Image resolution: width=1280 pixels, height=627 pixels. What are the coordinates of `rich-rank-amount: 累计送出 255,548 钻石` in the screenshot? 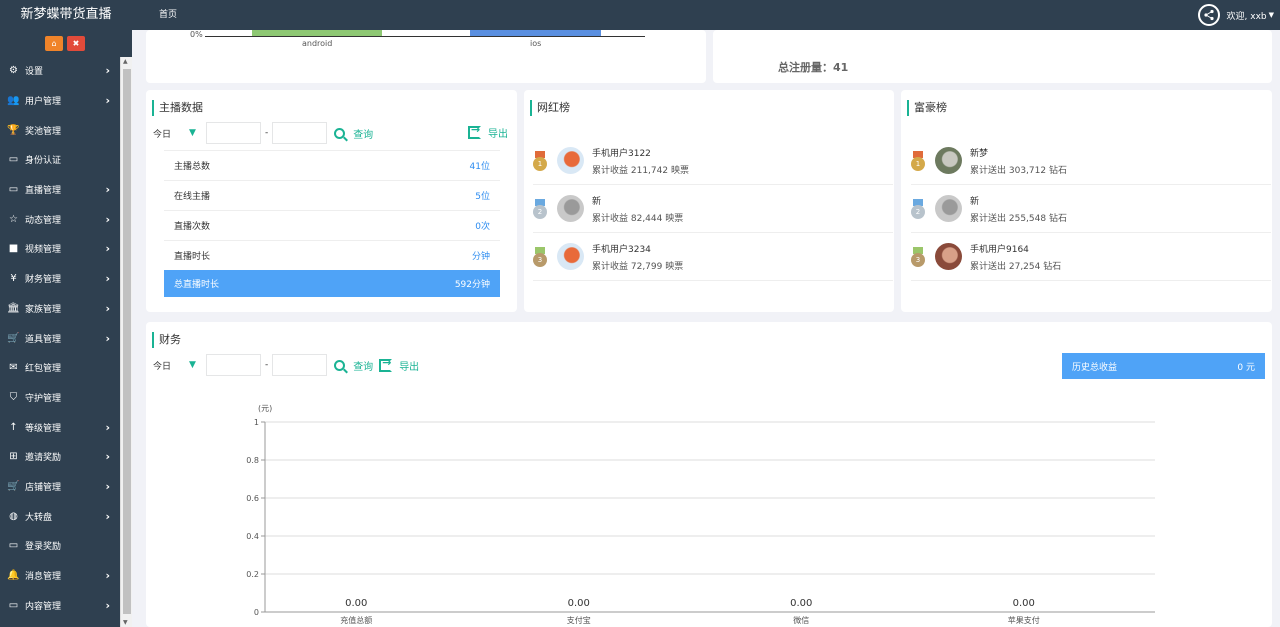 It's located at (1018, 218).